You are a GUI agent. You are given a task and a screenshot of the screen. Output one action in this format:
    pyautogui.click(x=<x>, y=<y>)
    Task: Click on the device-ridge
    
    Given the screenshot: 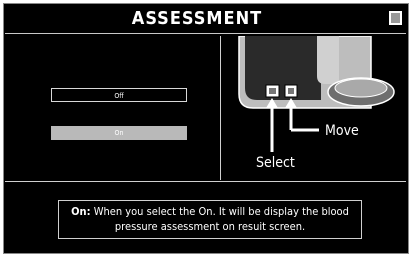 What is the action you would take?
    pyautogui.click(x=328, y=60)
    